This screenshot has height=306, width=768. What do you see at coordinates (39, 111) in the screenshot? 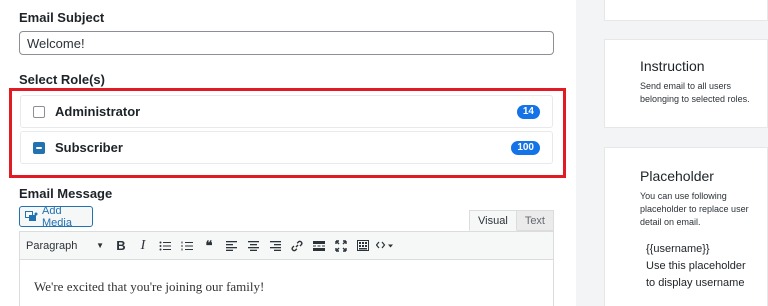
I see `administrator-checkbox` at bounding box center [39, 111].